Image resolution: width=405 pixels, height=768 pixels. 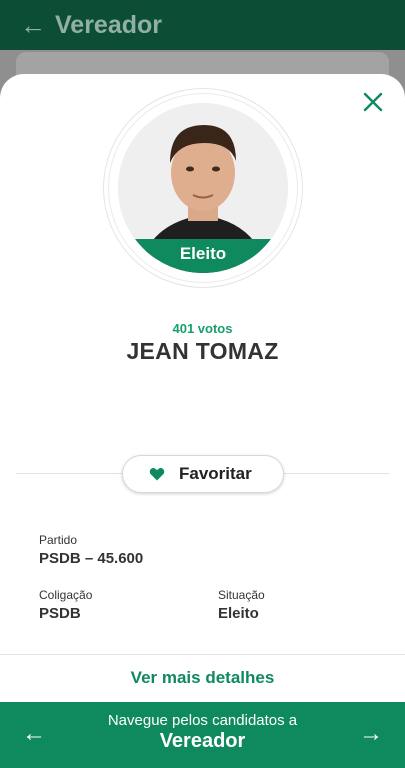 What do you see at coordinates (157, 474) in the screenshot?
I see `heart-icon` at bounding box center [157, 474].